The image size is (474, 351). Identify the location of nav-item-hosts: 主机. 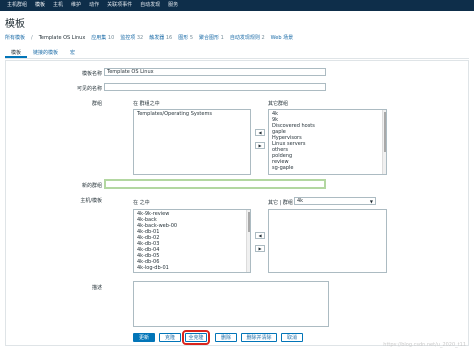
(58, 5).